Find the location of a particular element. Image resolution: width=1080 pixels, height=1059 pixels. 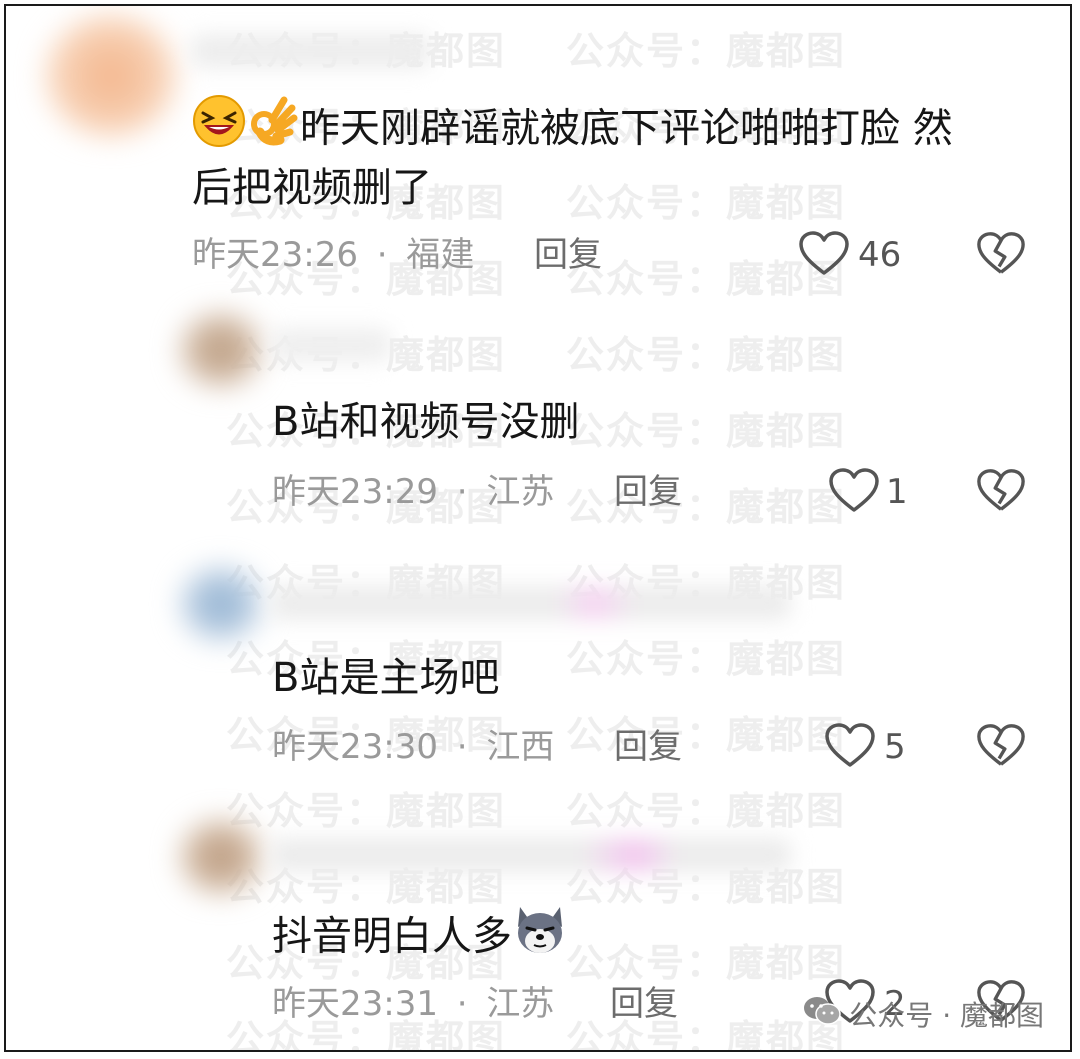

comment-text: 抖音明白人多 is located at coordinates (420, 938).